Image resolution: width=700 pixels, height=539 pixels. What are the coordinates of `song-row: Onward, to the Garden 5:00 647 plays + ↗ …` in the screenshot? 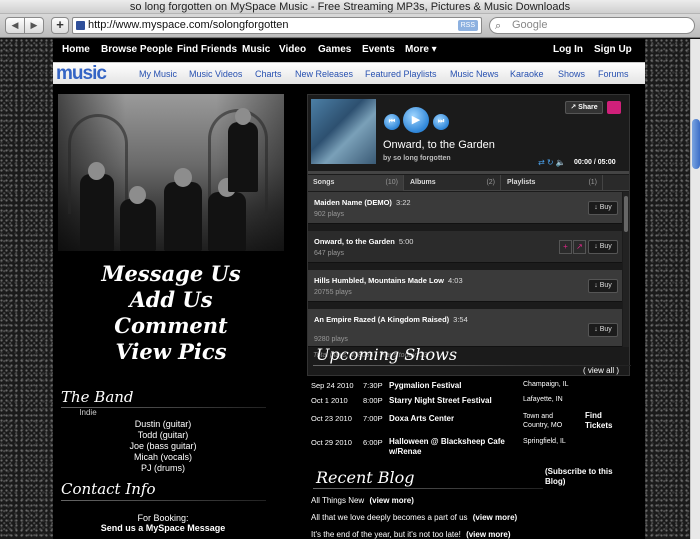 It's located at (465, 247).